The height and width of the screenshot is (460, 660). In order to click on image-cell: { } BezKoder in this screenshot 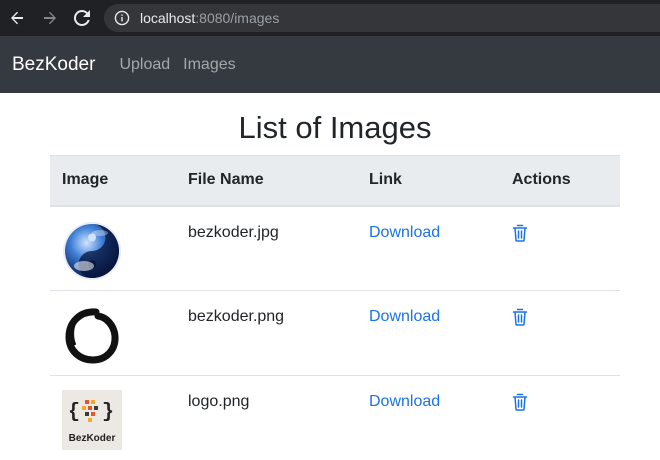, I will do `click(113, 417)`.